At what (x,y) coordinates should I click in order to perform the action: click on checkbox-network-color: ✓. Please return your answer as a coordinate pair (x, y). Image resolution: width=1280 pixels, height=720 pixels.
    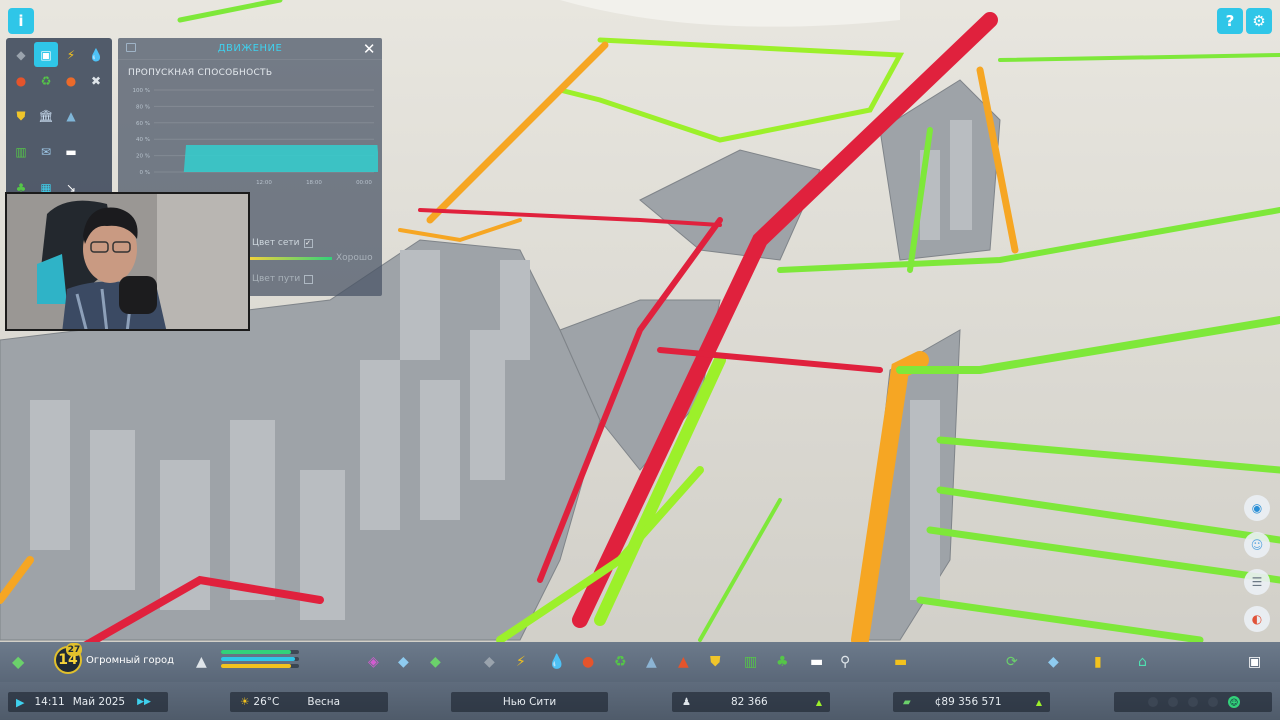
    Looking at the image, I should click on (308, 243).